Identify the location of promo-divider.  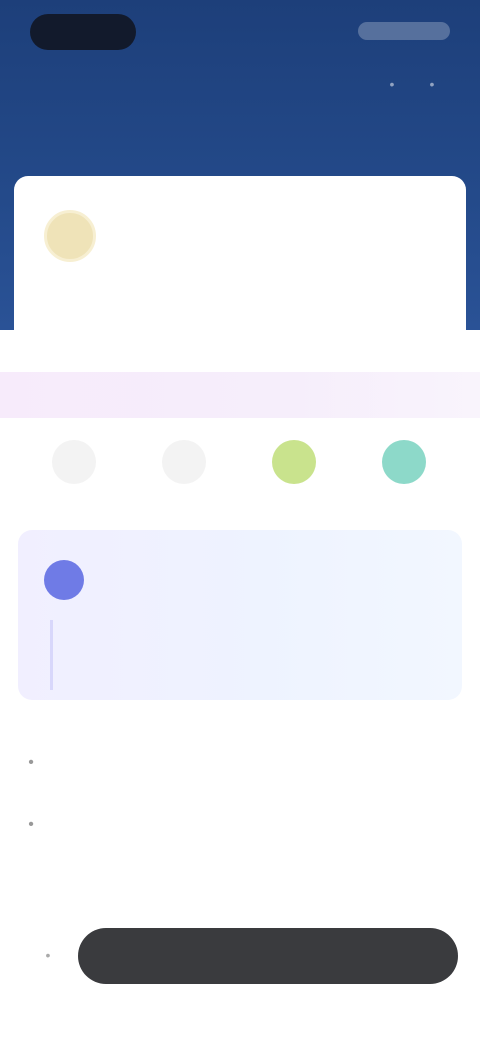
(63, 655).